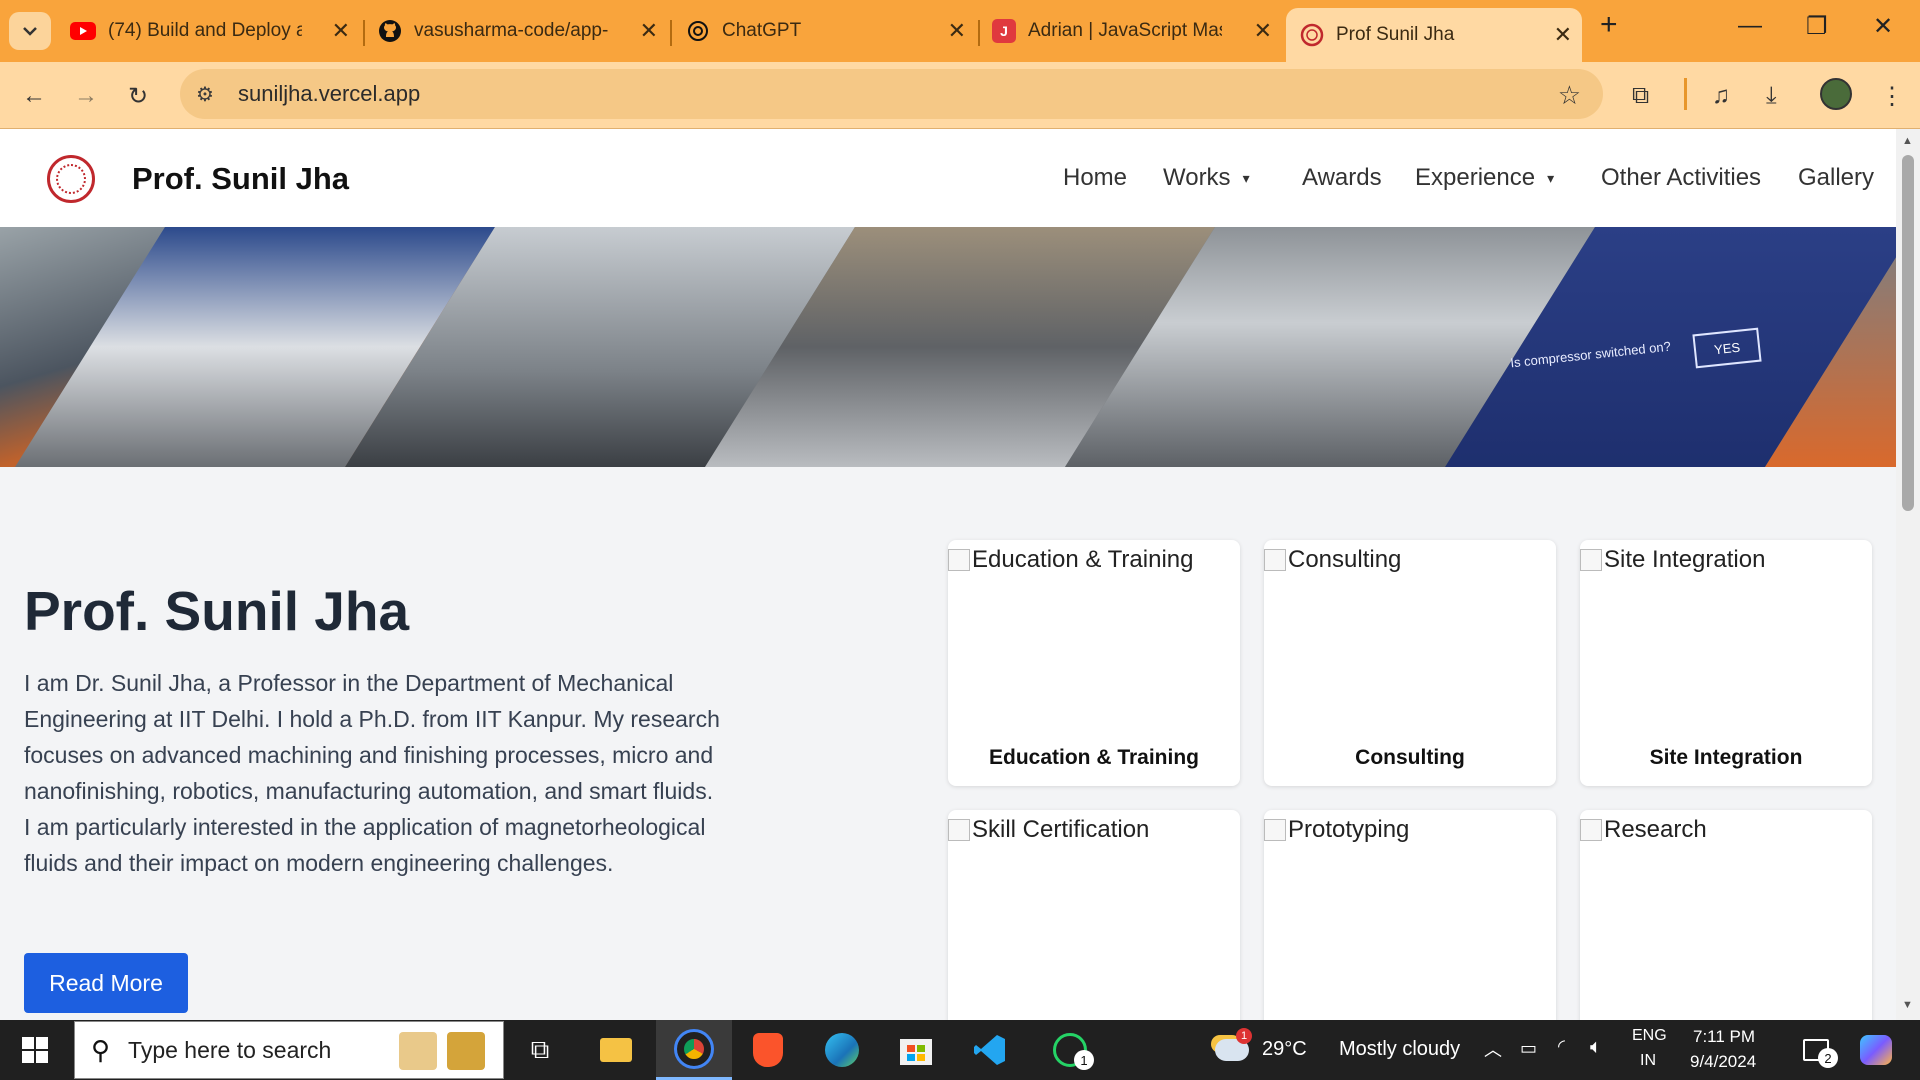  I want to click on taskbar-search-box: ⚲ Type here to search, so click(289, 1050).